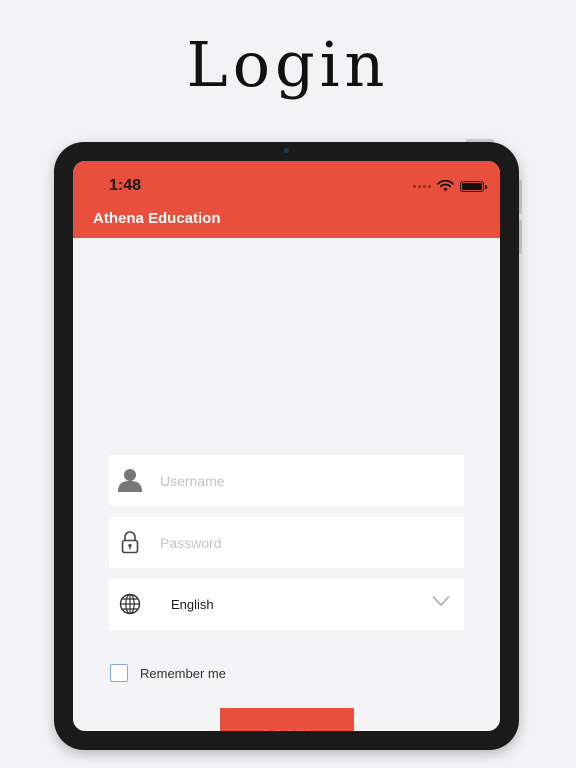 The height and width of the screenshot is (768, 576). I want to click on camera-dot, so click(286, 150).